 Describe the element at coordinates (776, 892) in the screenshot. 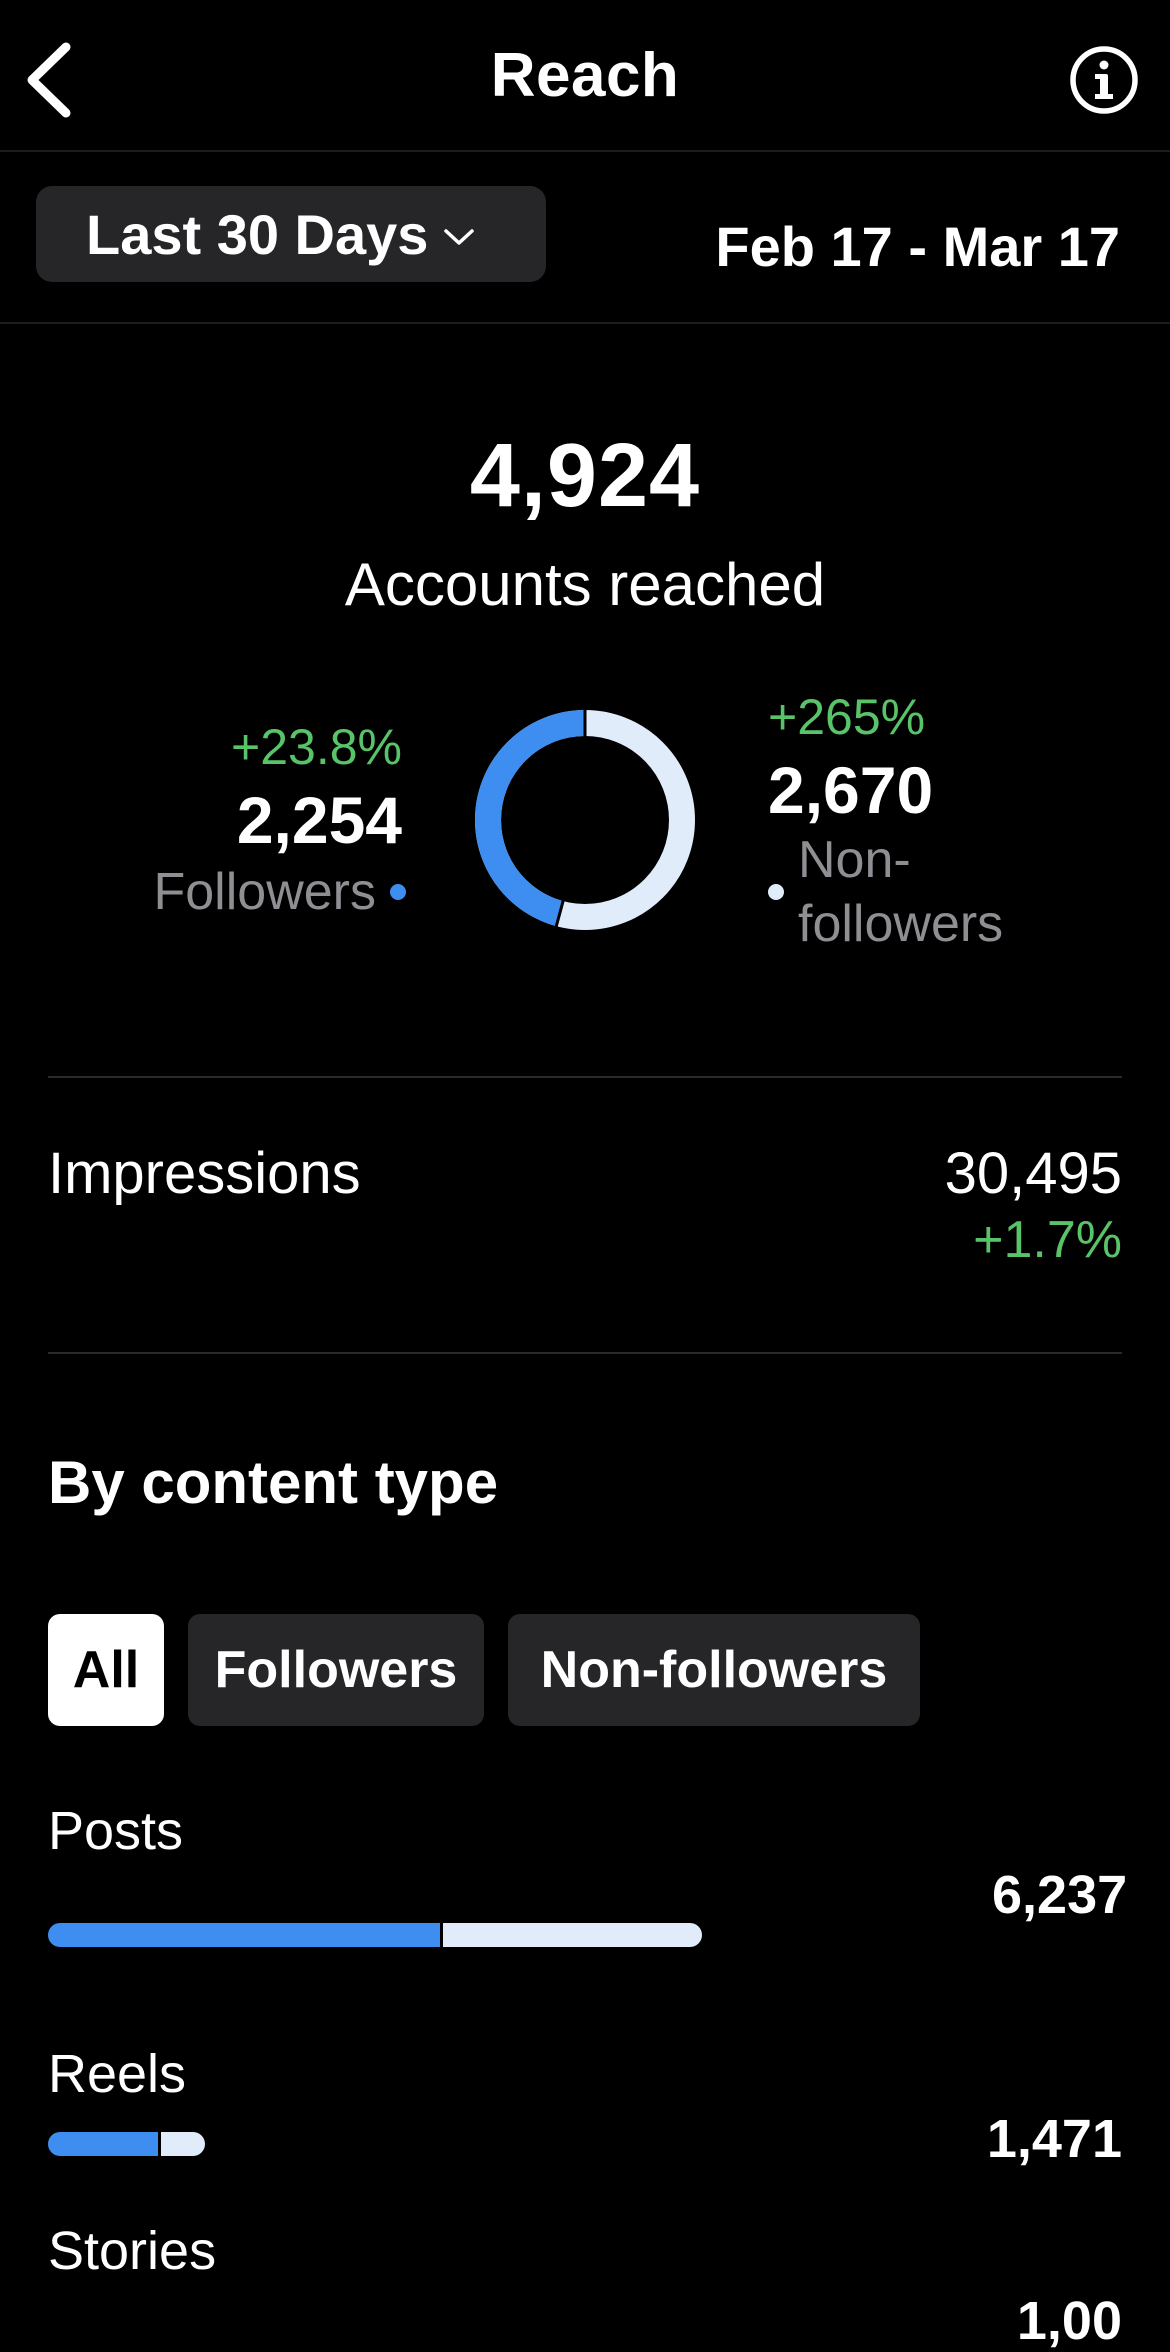

I see `non-followers-dot` at that location.